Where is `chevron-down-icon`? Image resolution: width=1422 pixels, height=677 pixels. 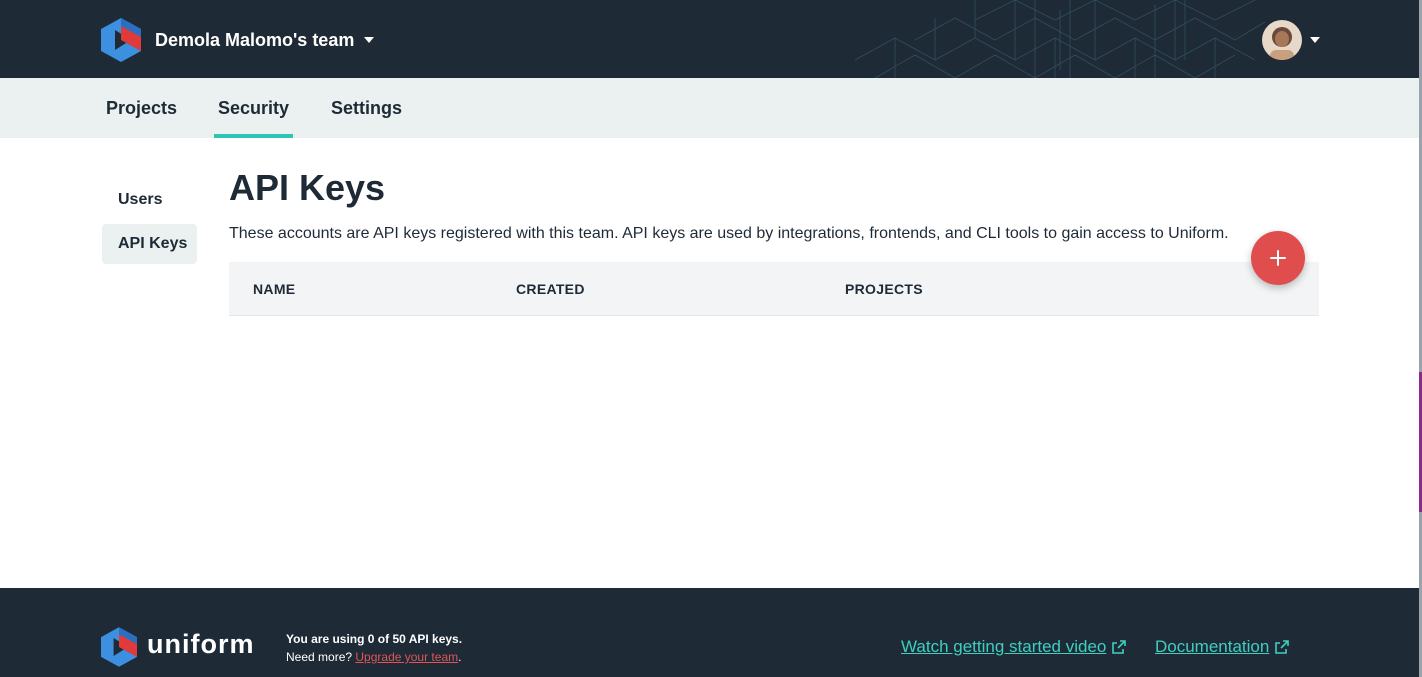
chevron-down-icon is located at coordinates (369, 40).